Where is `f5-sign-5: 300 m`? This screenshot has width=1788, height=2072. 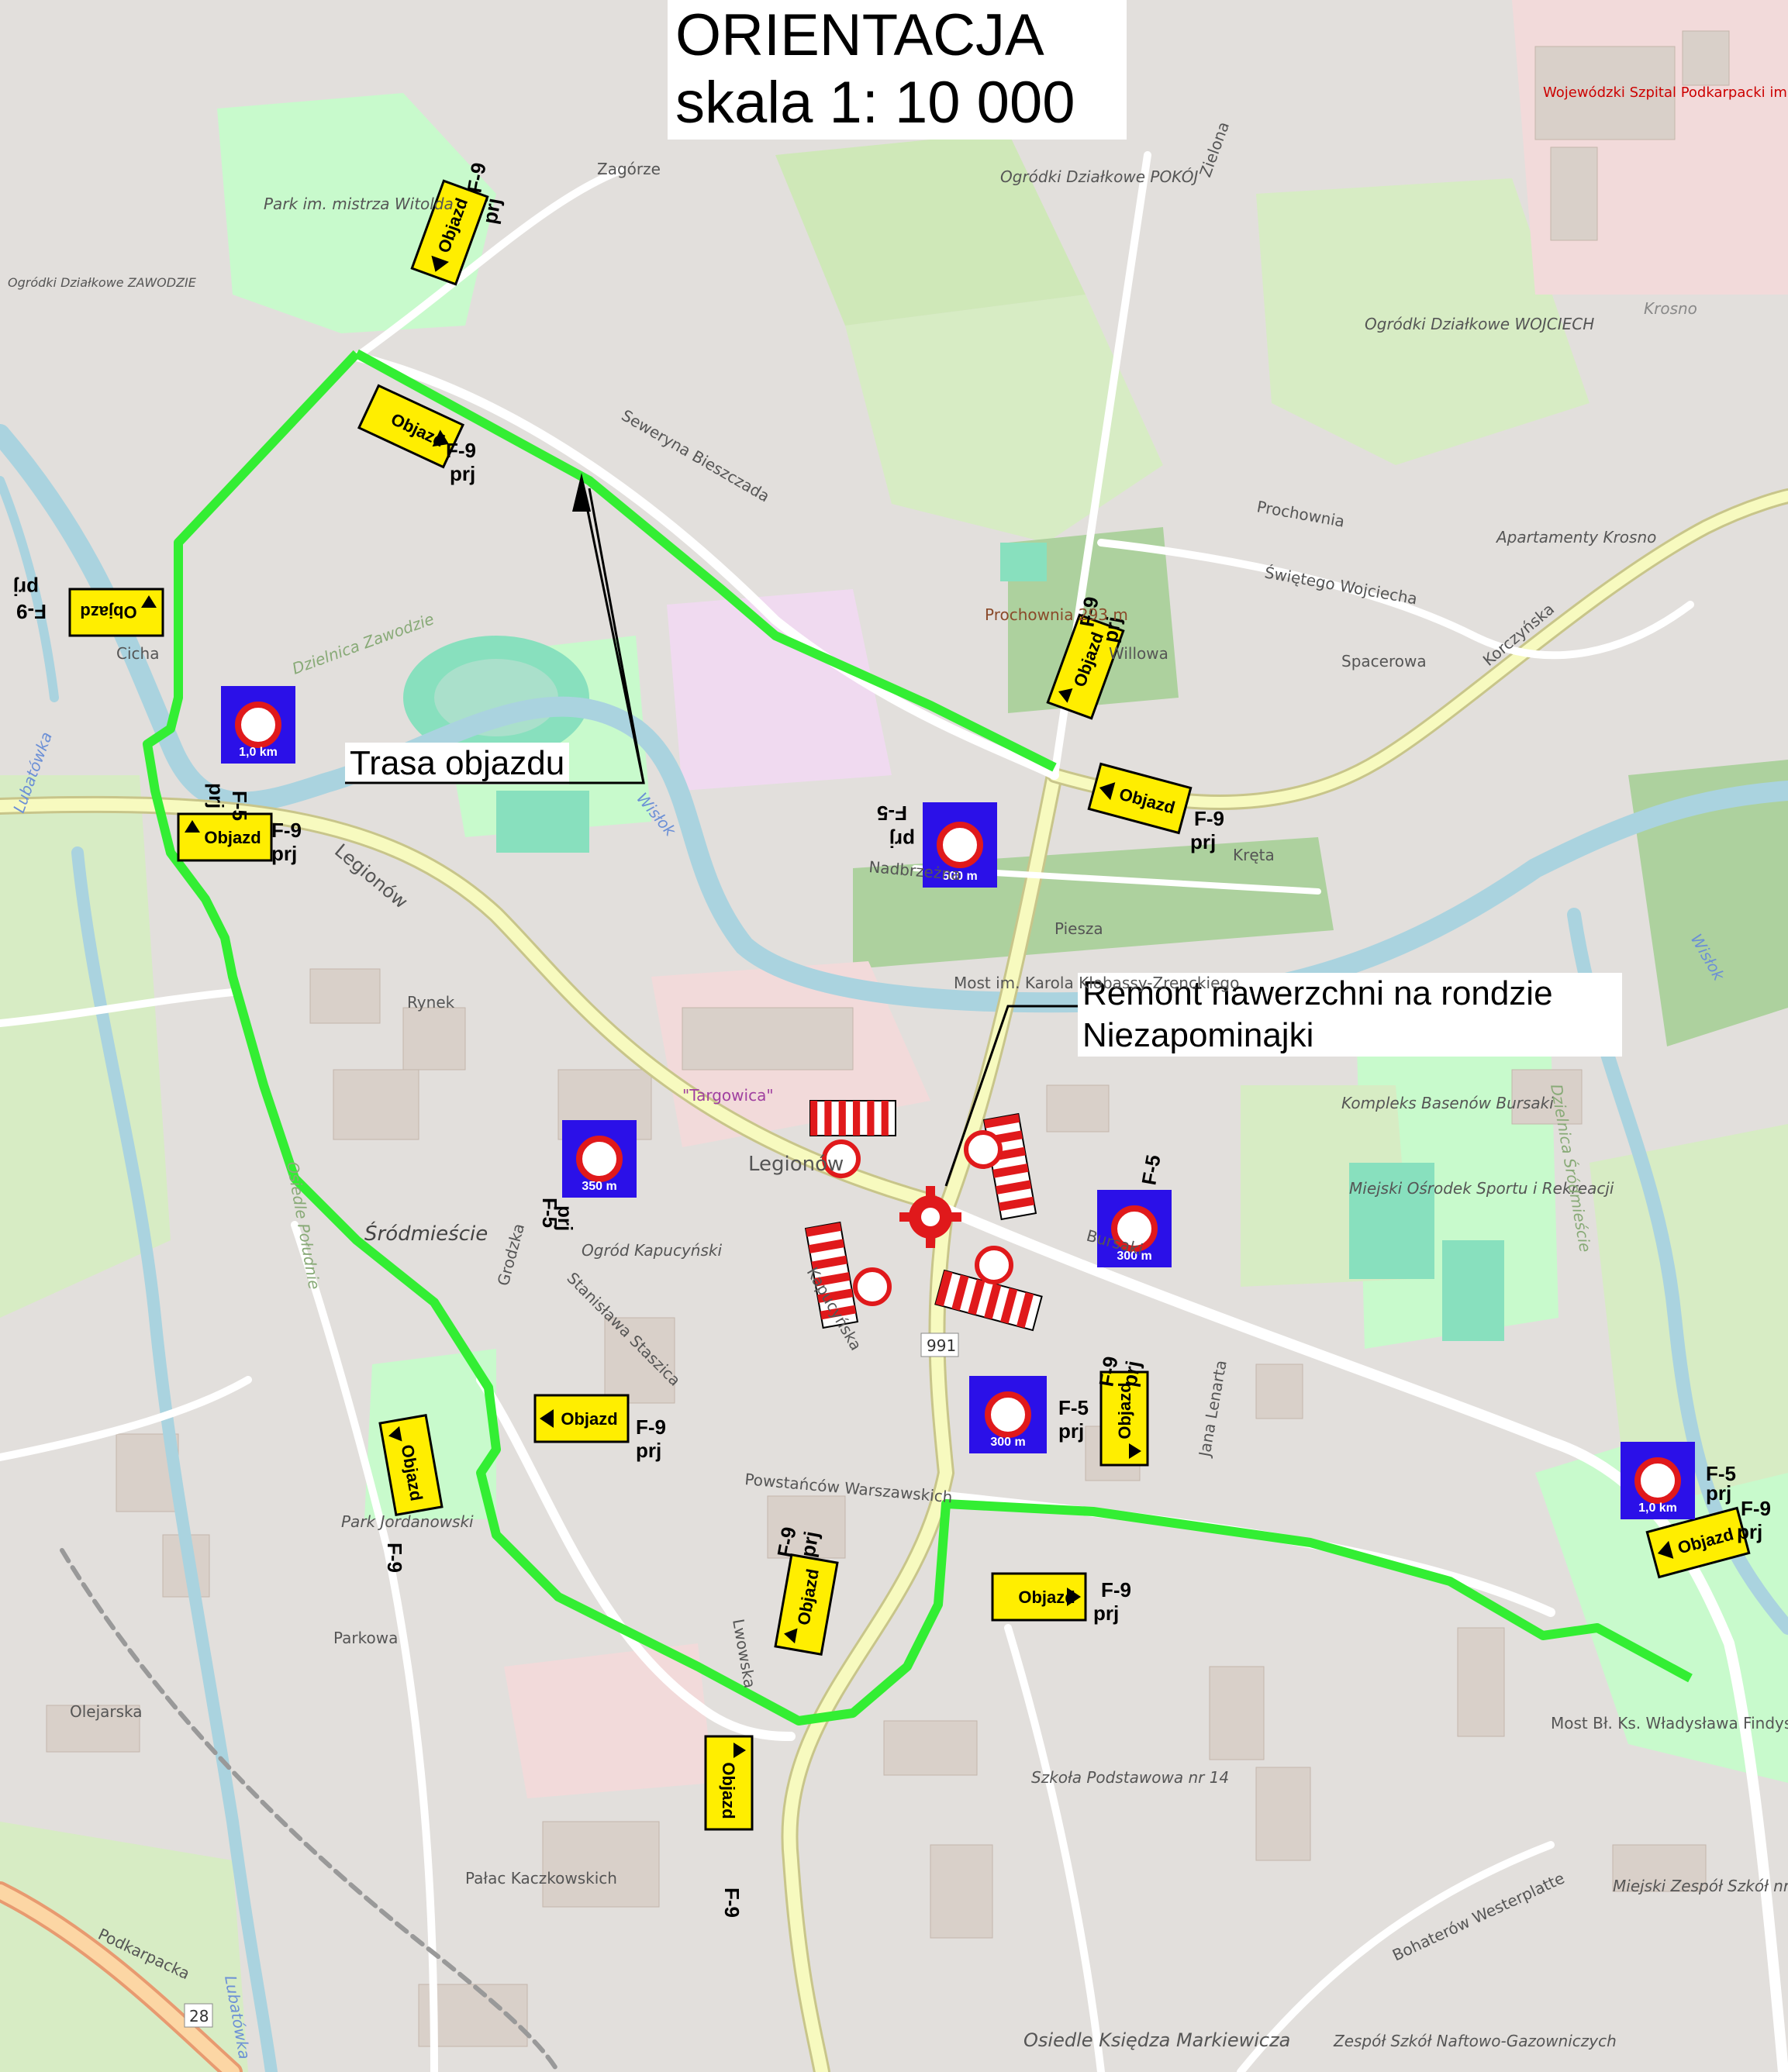 f5-sign-5: 300 m is located at coordinates (1008, 1414).